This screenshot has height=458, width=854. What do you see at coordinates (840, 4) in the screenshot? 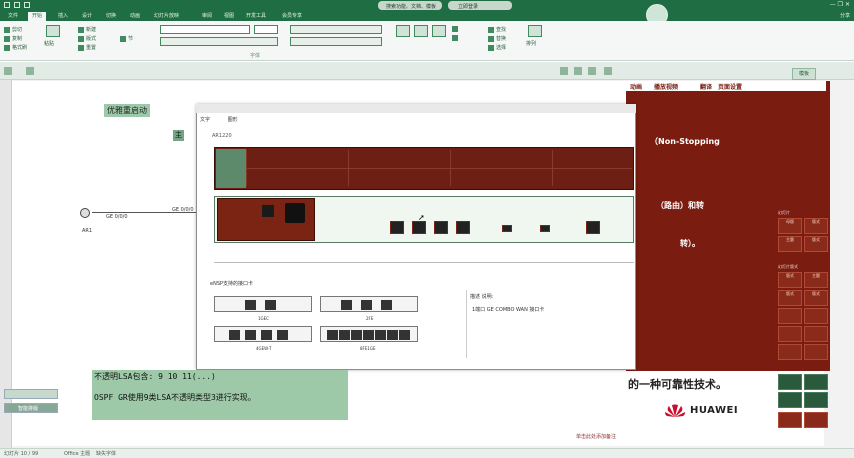
I see `window-controls: — ❐ ✕` at bounding box center [840, 4].